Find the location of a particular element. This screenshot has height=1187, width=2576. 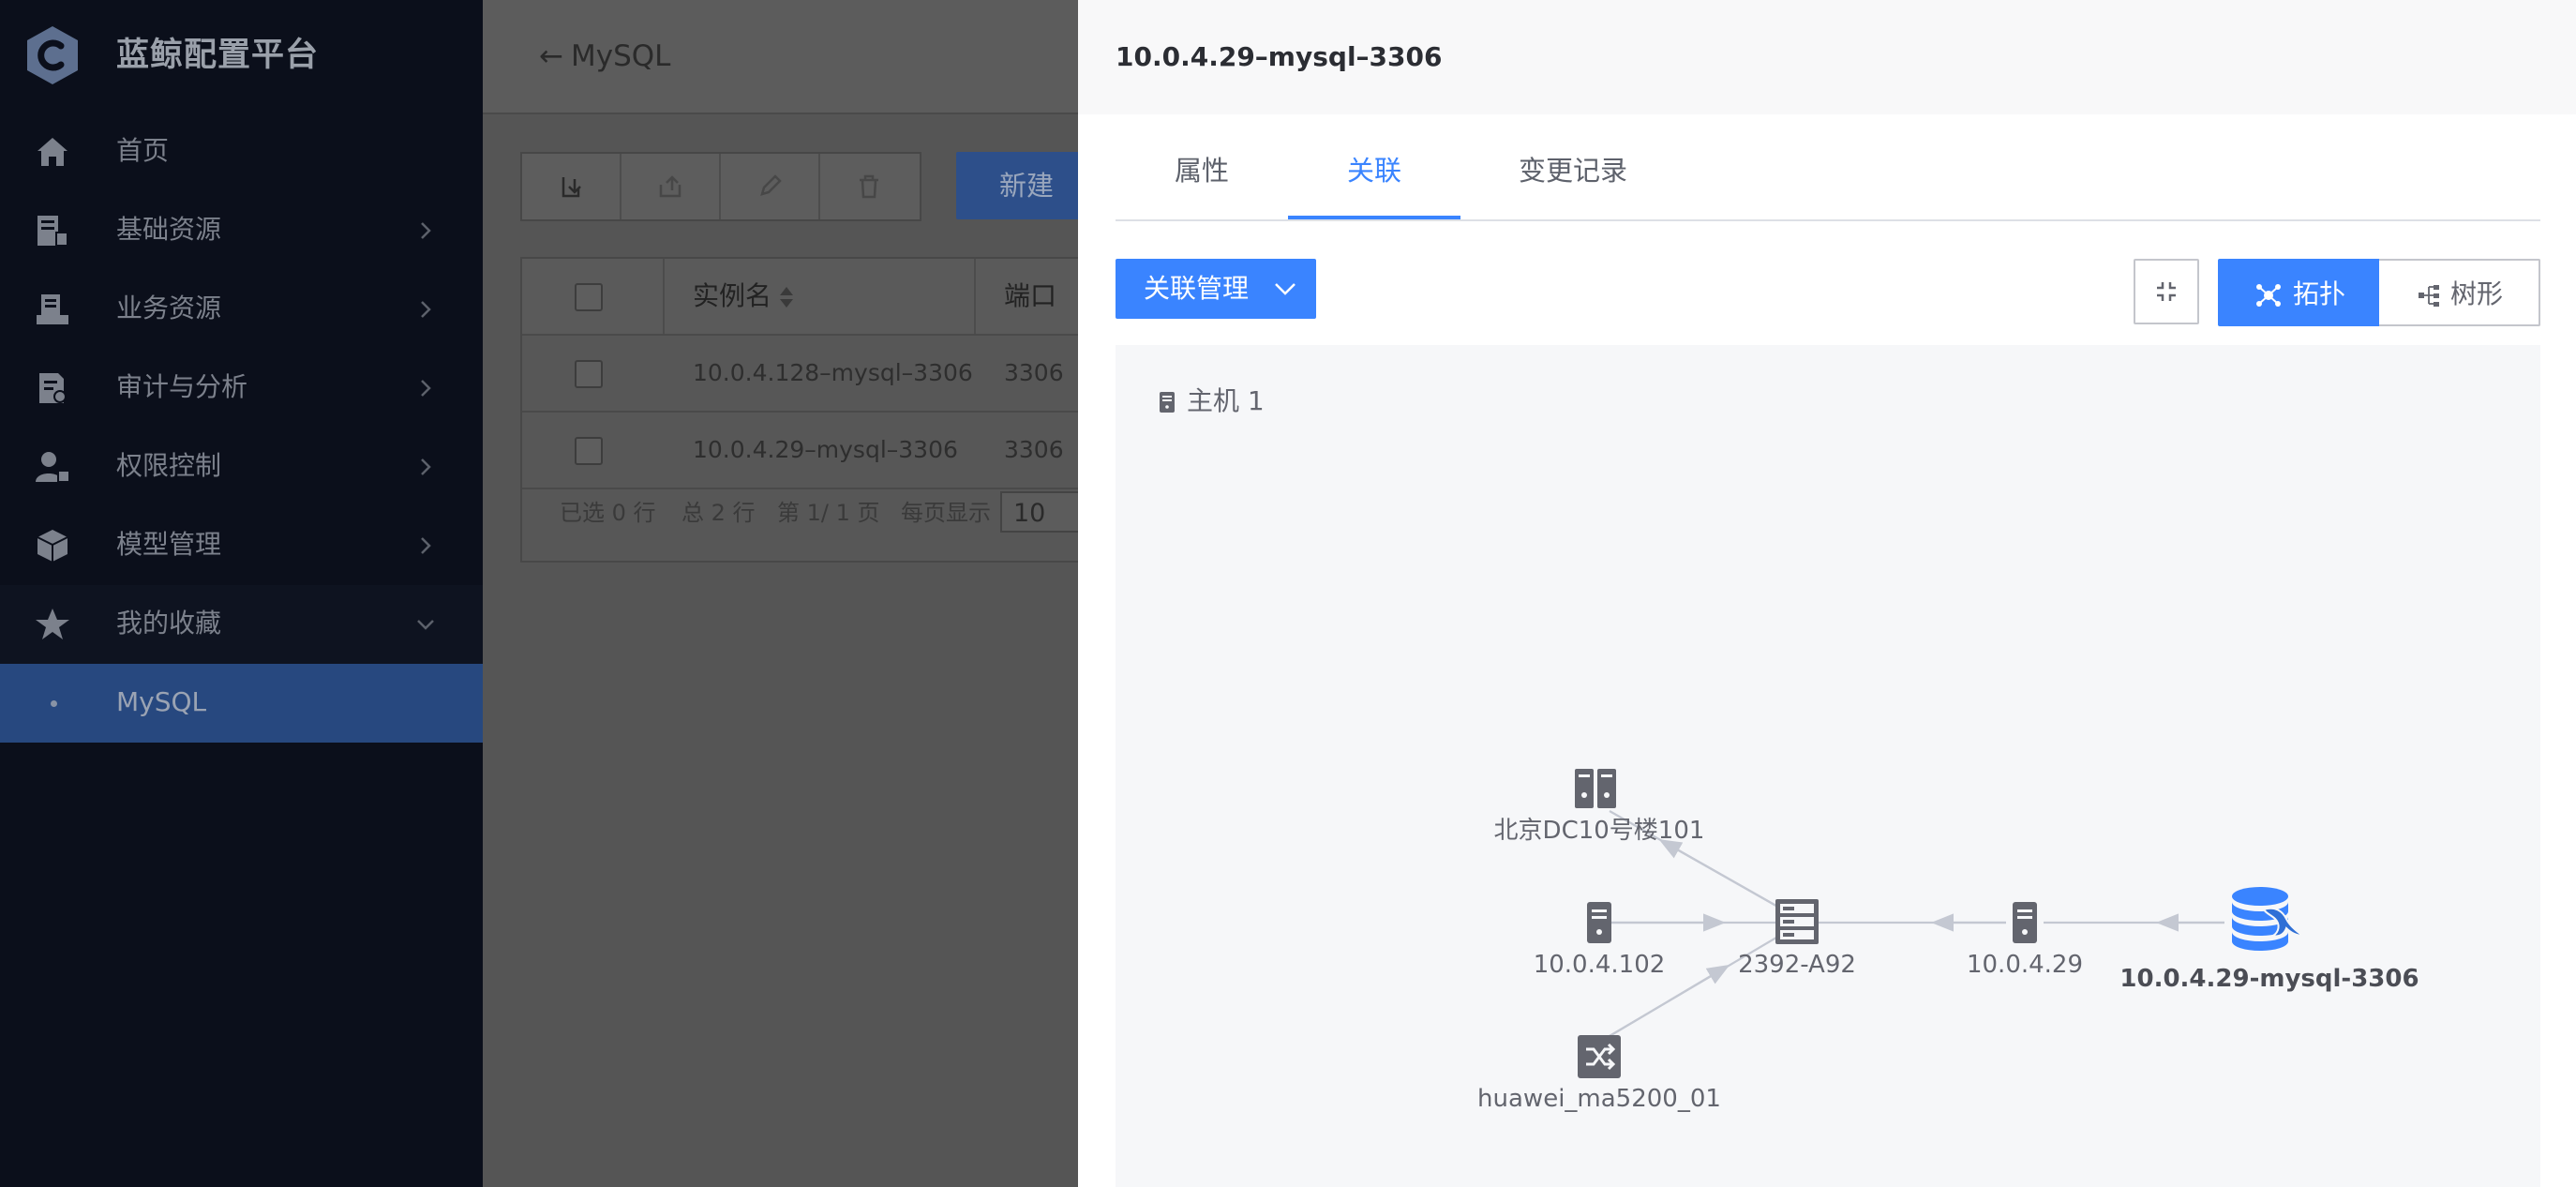

select-all-checkbox is located at coordinates (589, 297).